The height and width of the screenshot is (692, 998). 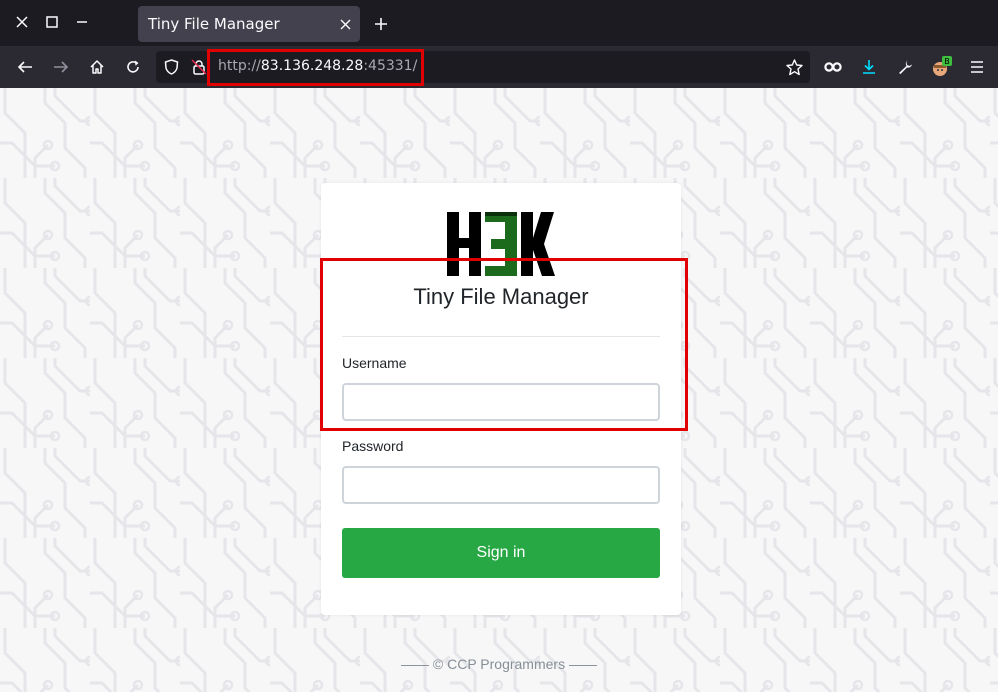 I want to click on minimize-window-icon, so click(x=82, y=22).